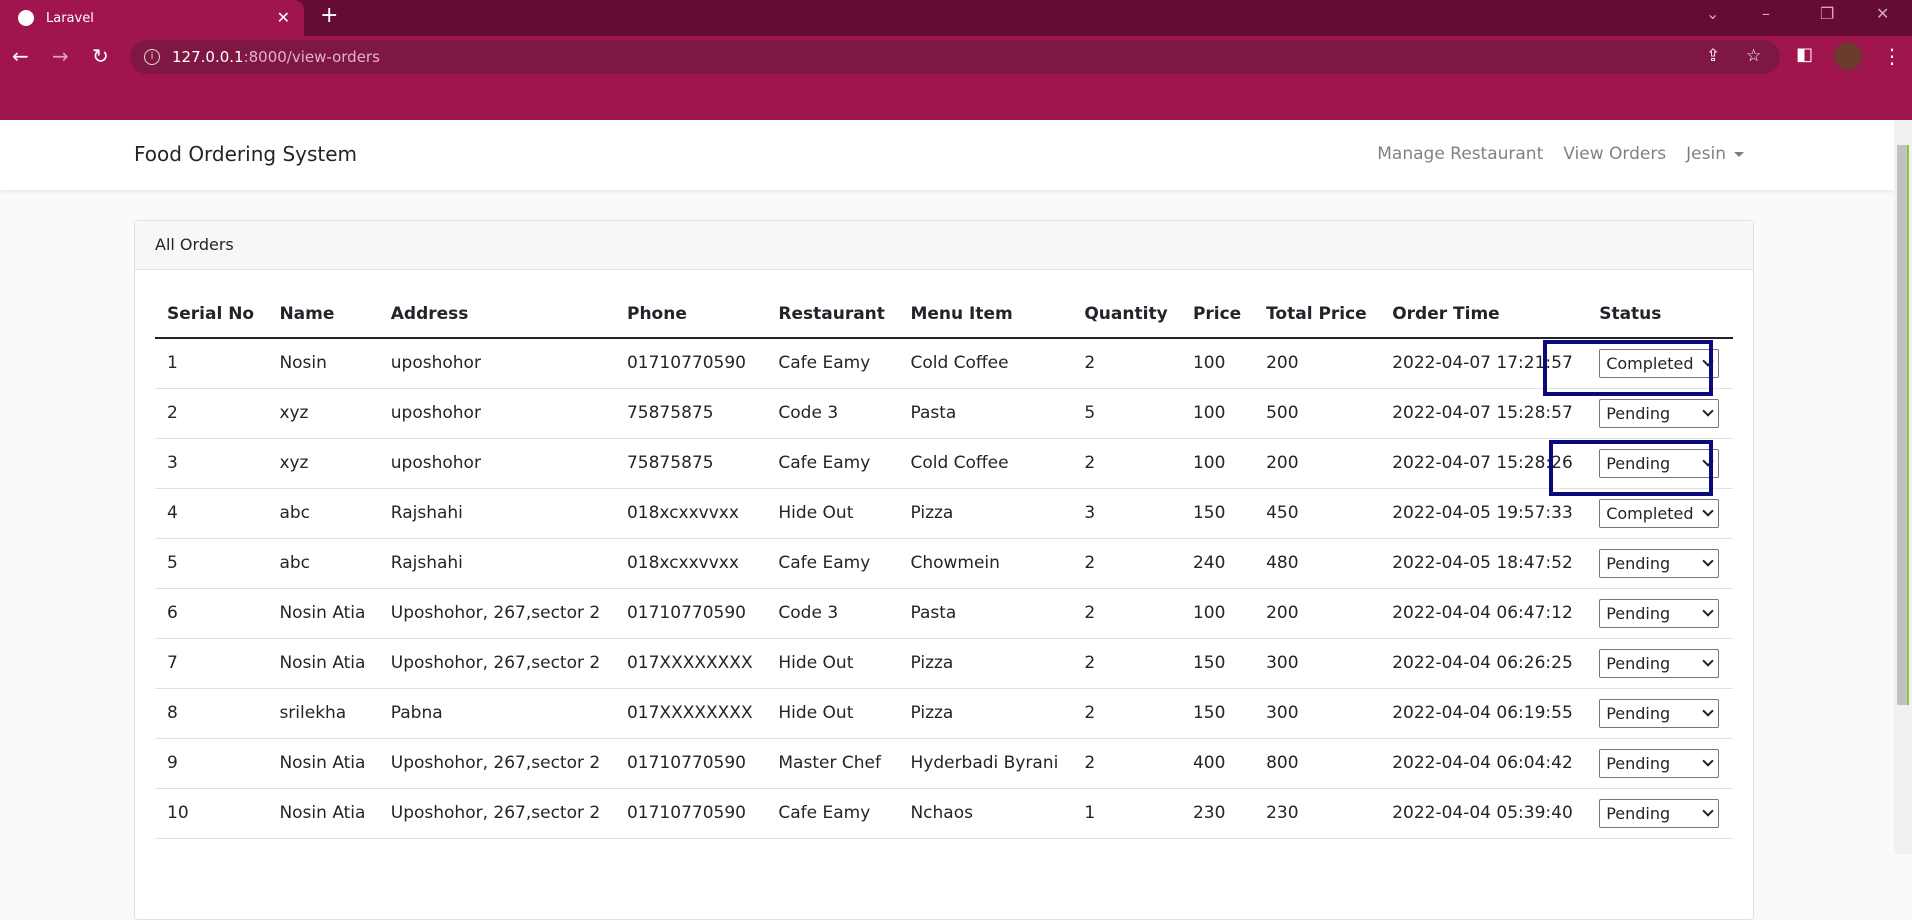 Image resolution: width=1912 pixels, height=920 pixels. I want to click on close-window-icon: ✕, so click(1882, 13).